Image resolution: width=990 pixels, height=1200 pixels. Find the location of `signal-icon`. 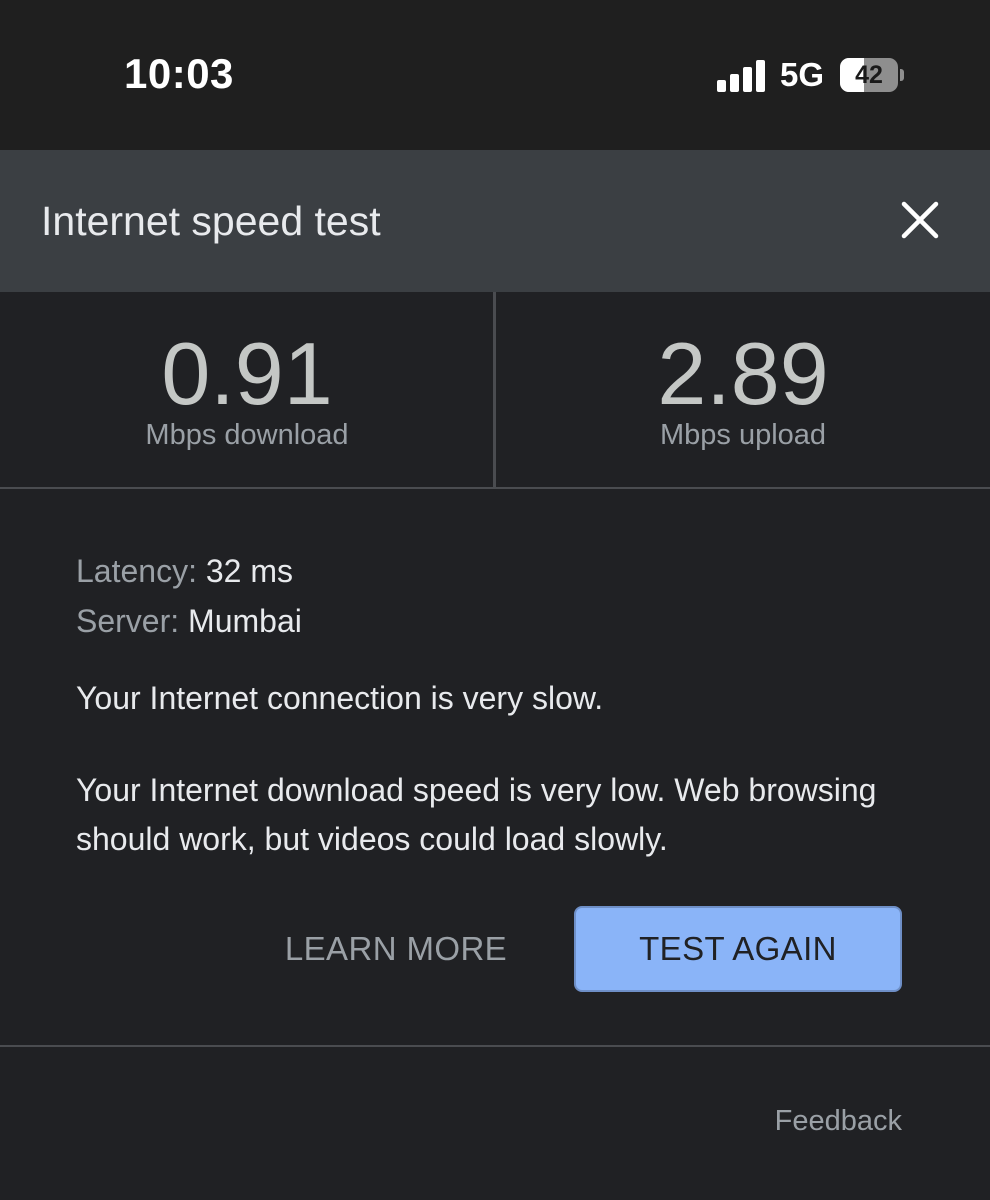

signal-icon is located at coordinates (740, 76).